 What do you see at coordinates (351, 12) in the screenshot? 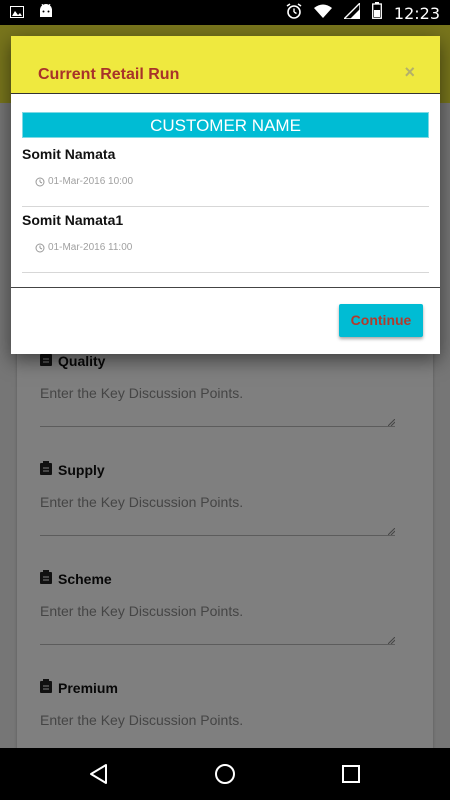
I see `signal-icon` at bounding box center [351, 12].